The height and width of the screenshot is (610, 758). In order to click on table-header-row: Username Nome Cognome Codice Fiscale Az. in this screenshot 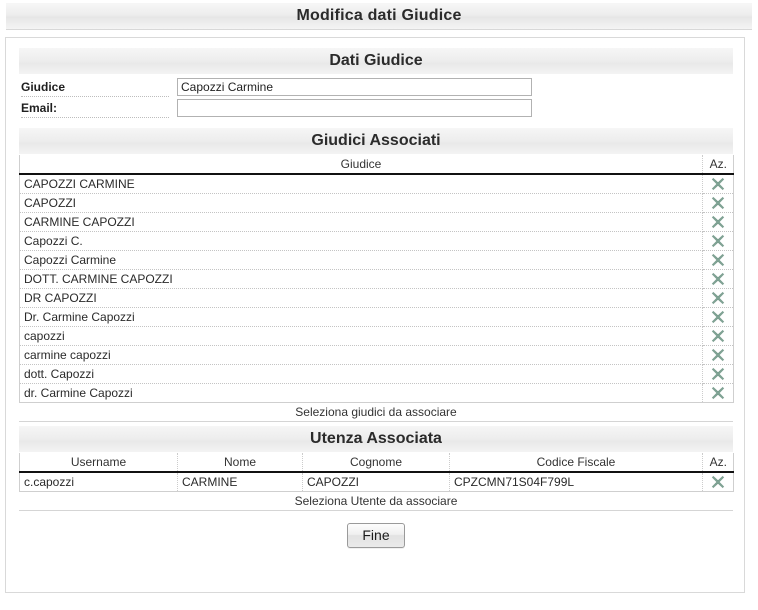, I will do `click(376, 463)`.